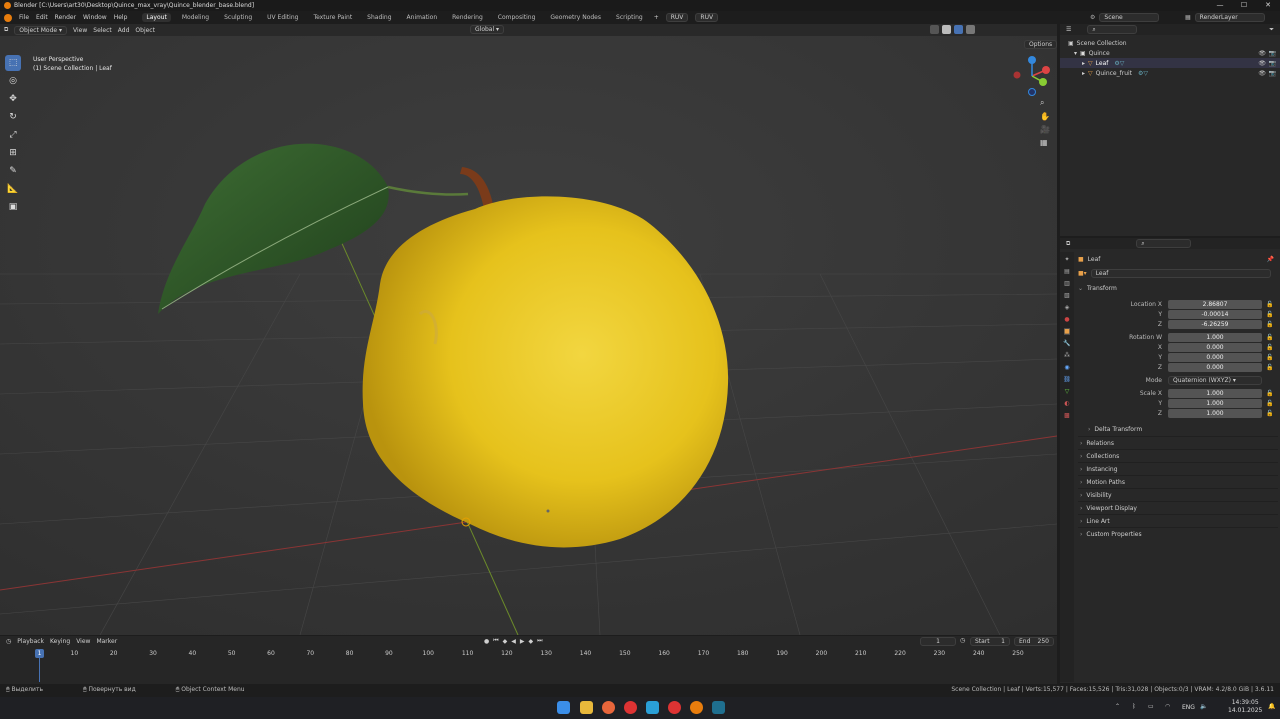 Image resolution: width=1280 pixels, height=719 pixels. I want to click on expand-icon: ▸, so click(1083, 63).